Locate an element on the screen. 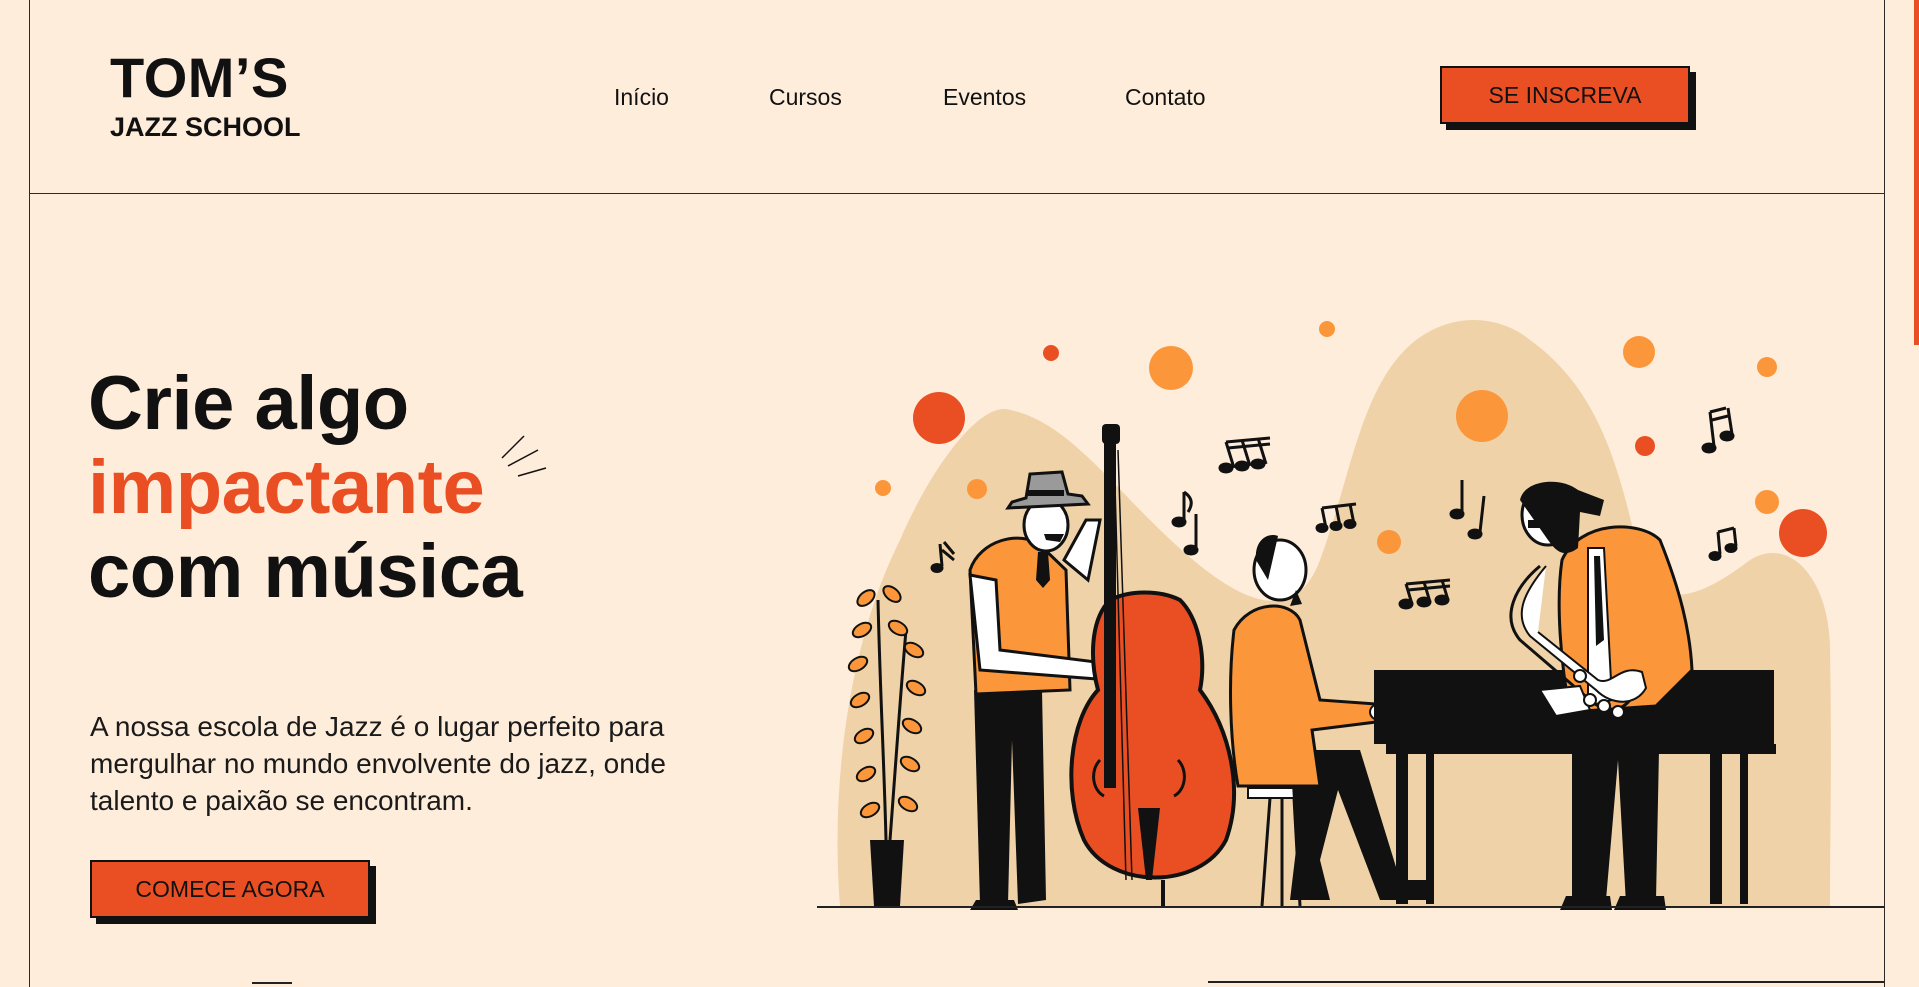 The height and width of the screenshot is (987, 1919). hero-title-line-3: com música is located at coordinates (305, 571).